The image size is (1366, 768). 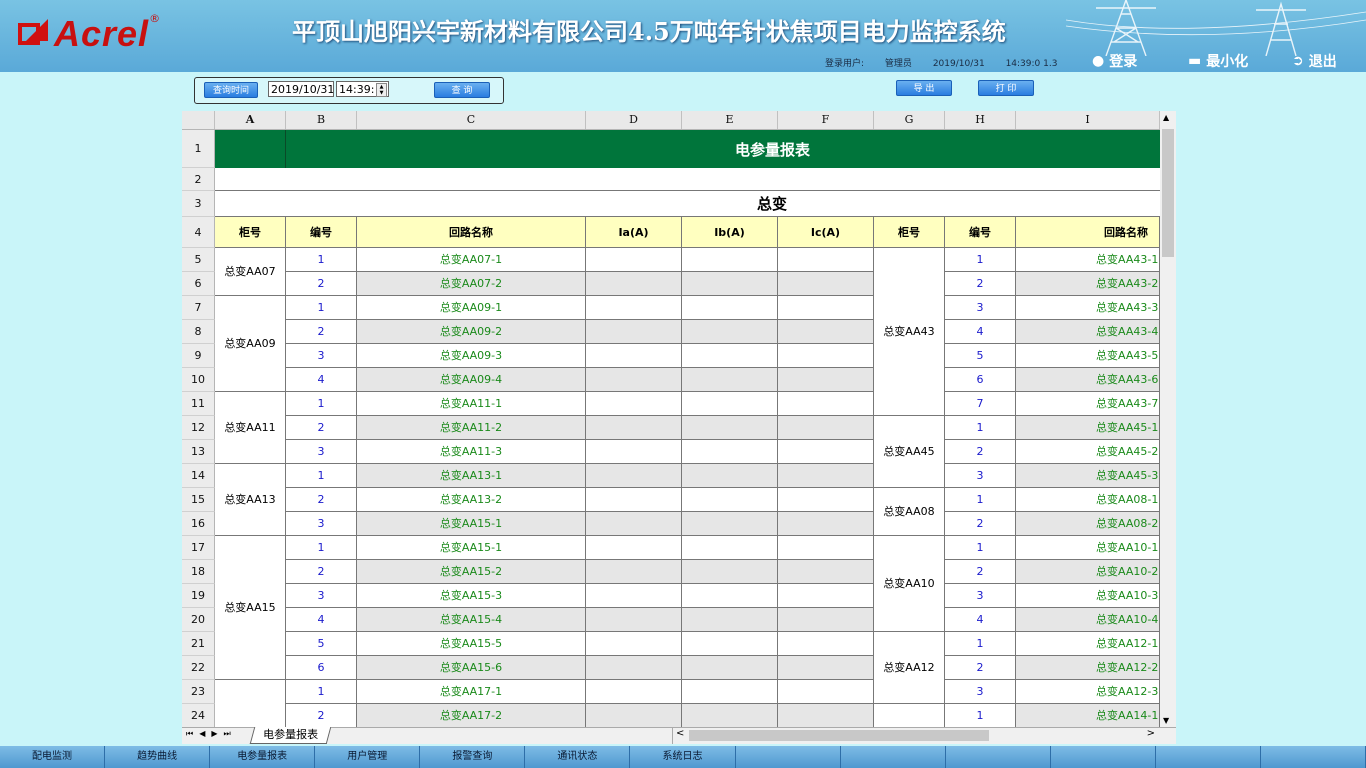 I want to click on tab-nav-icons: ⏮◀▶⏭, so click(x=211, y=734).